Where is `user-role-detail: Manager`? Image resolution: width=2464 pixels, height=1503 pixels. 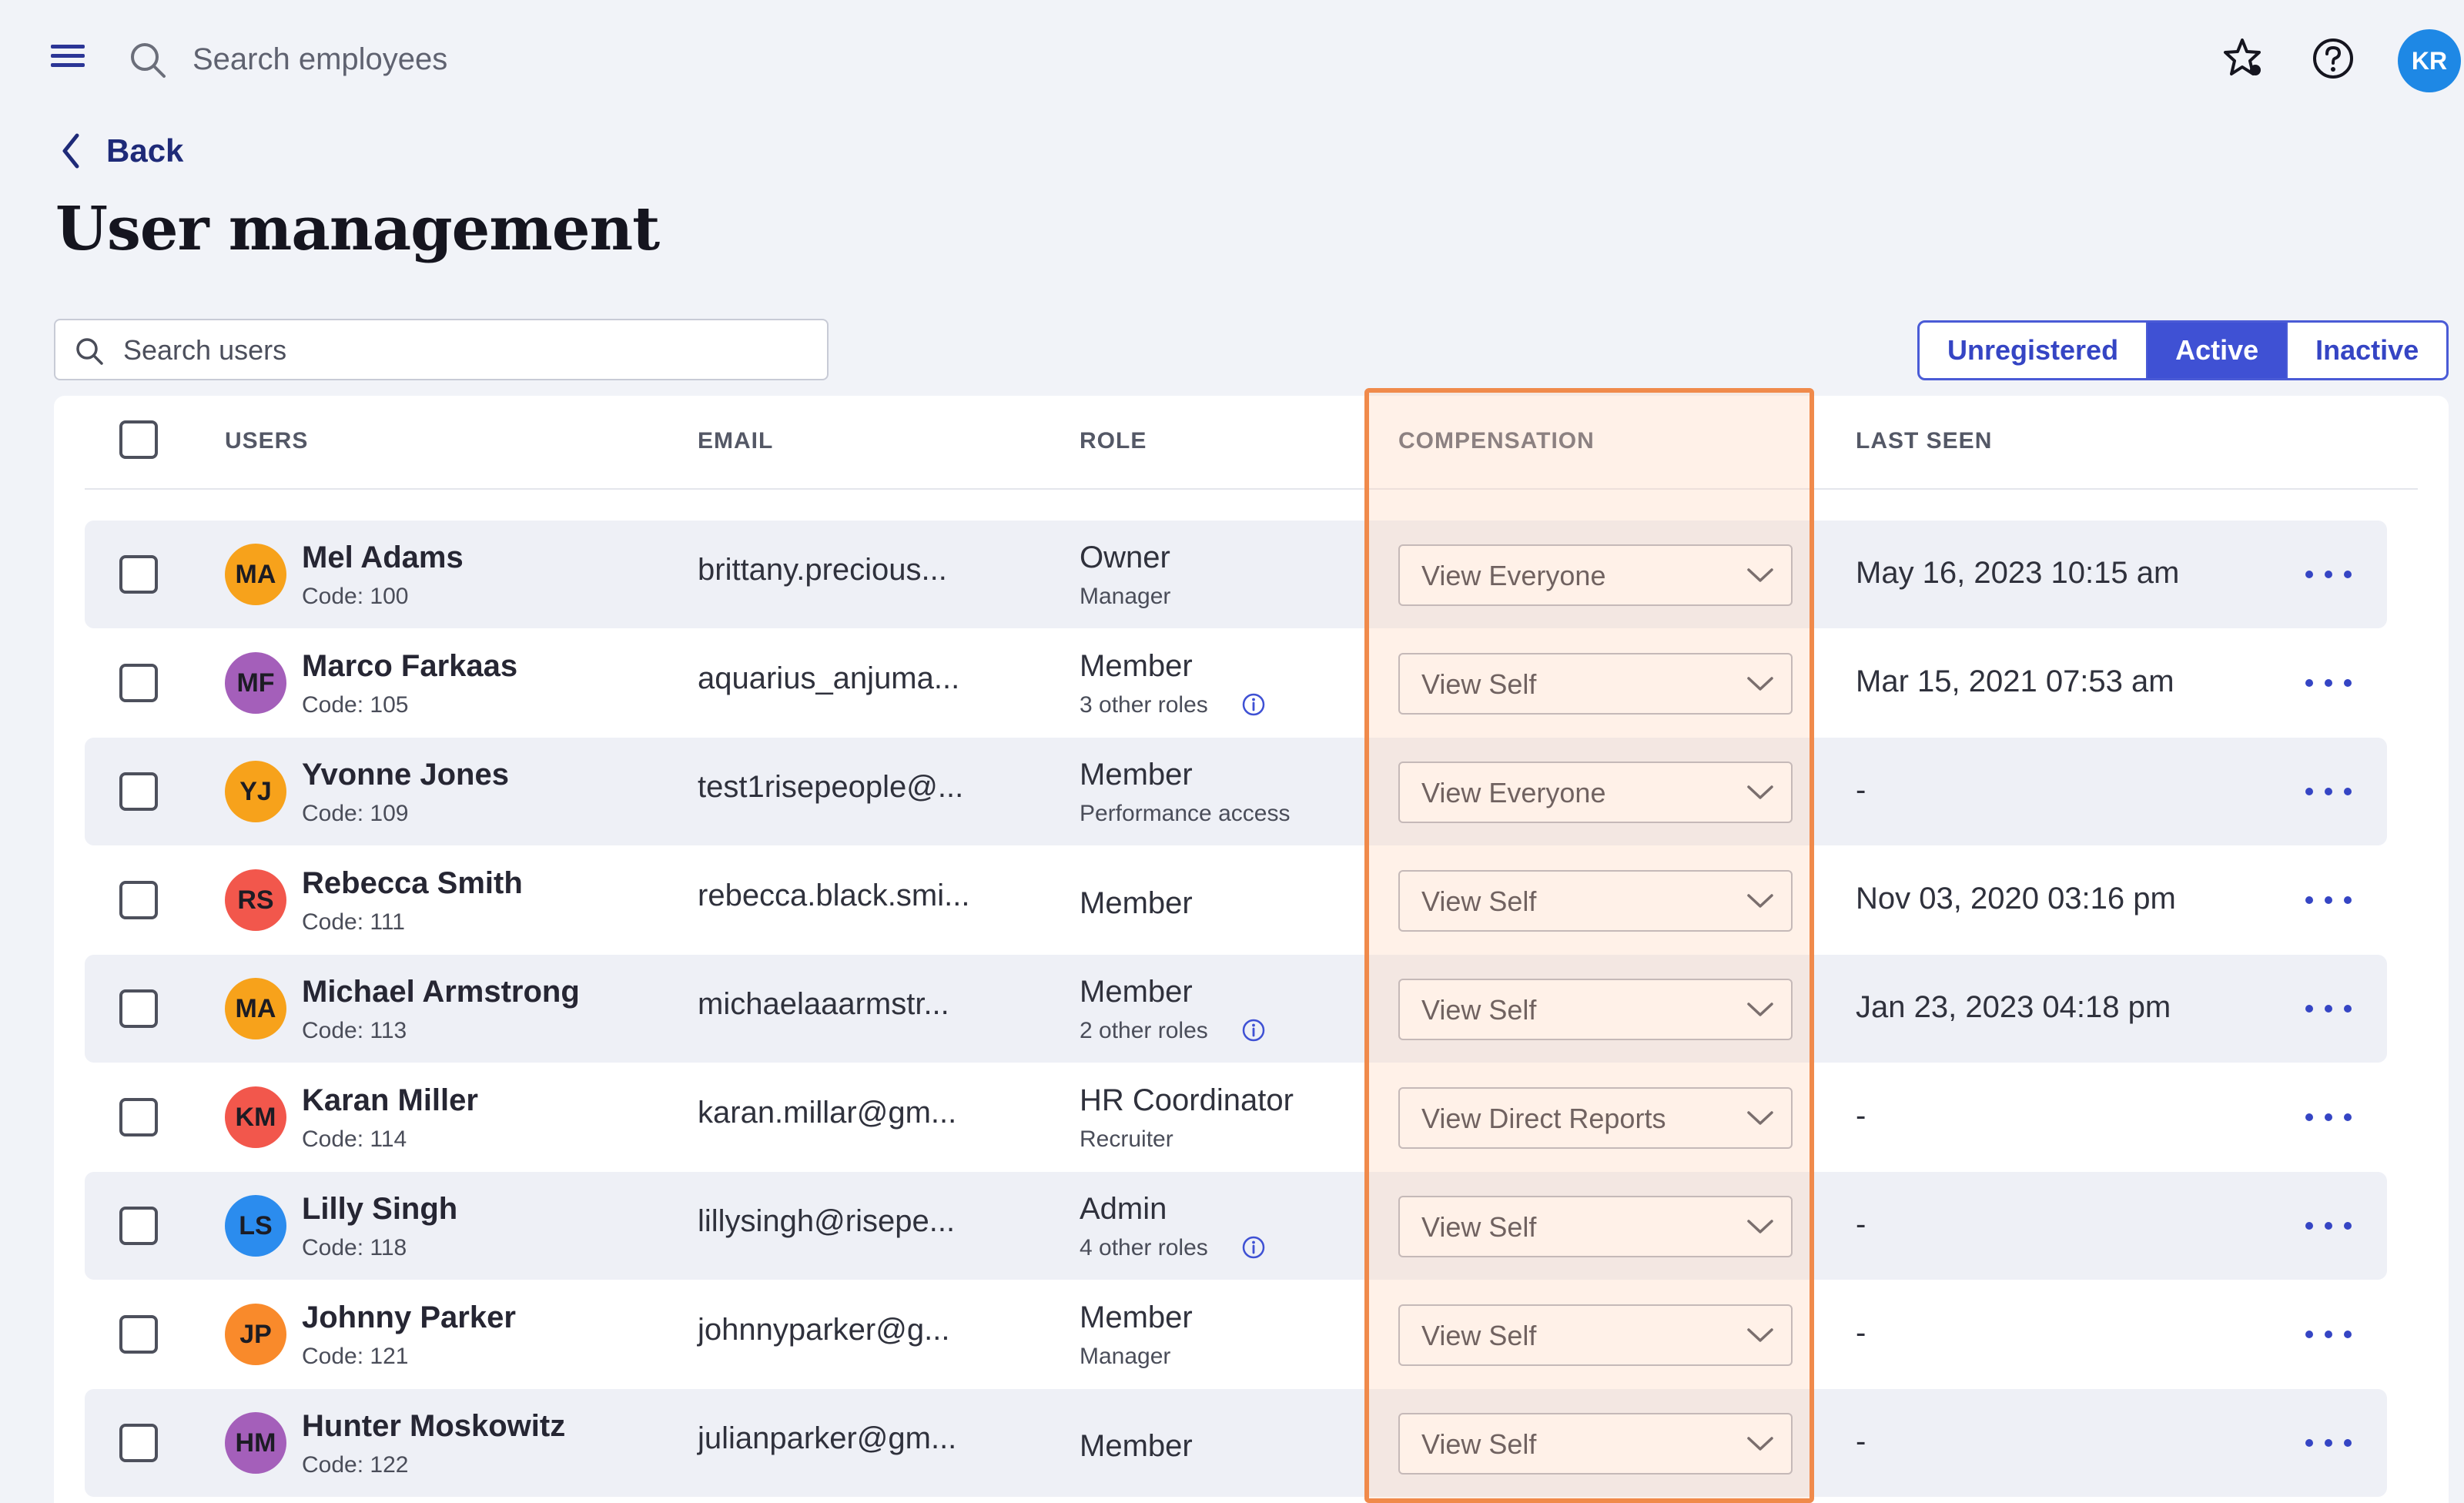
user-role-detail: Manager is located at coordinates (1125, 596).